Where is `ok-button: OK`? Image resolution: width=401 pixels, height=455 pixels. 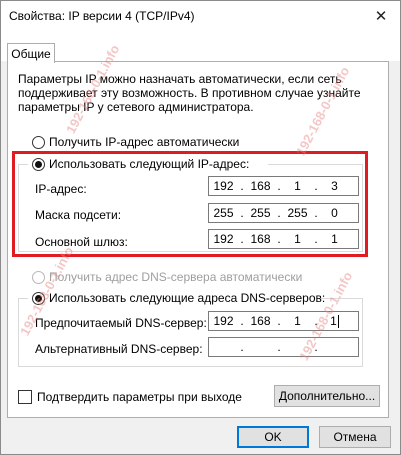
ok-button: OK is located at coordinates (273, 437).